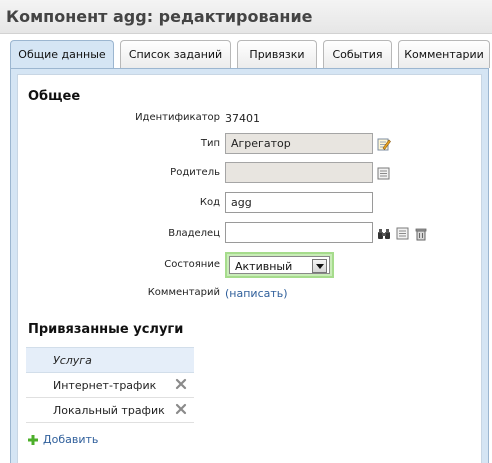 Image resolution: width=492 pixels, height=463 pixels. What do you see at coordinates (277, 54) in the screenshot?
I see `tab-bindings: Привязки` at bounding box center [277, 54].